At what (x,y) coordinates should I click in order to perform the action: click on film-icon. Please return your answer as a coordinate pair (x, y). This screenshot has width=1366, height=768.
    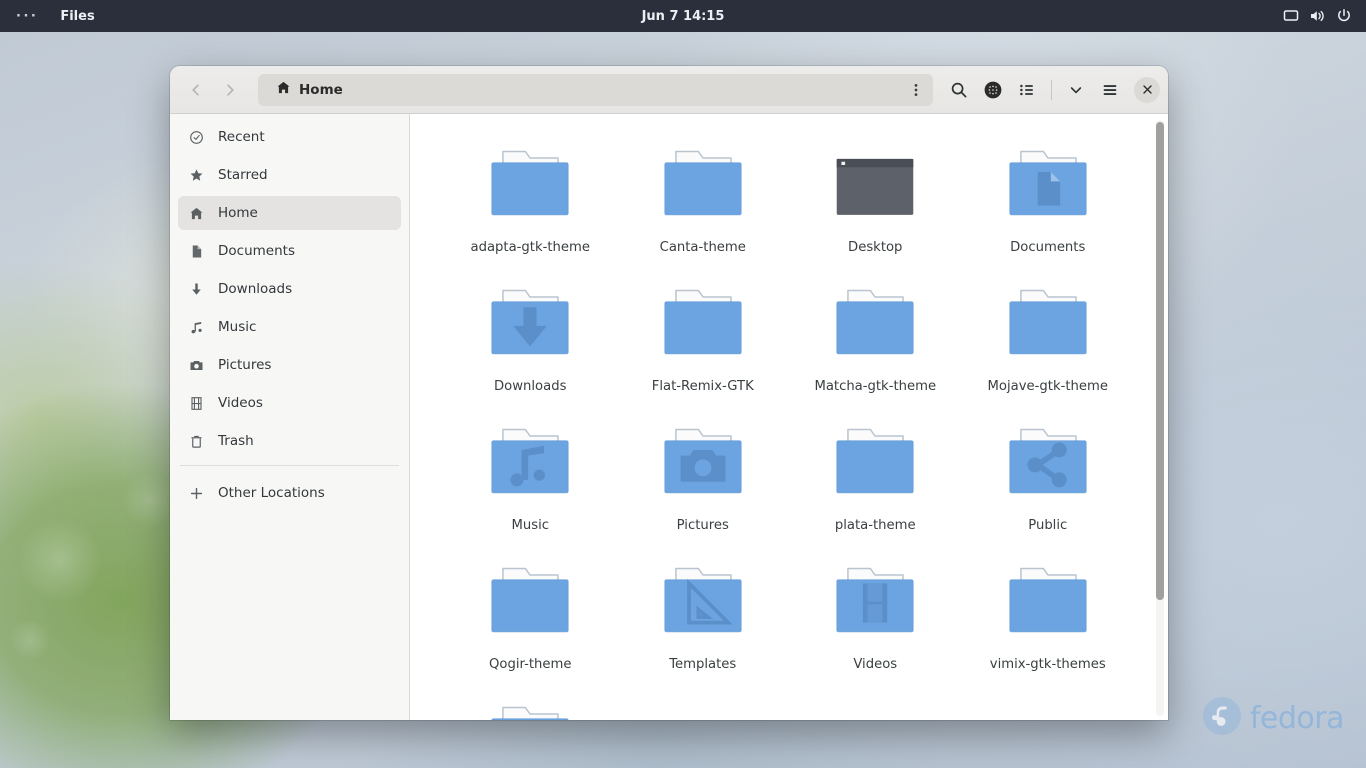
    Looking at the image, I should click on (196, 403).